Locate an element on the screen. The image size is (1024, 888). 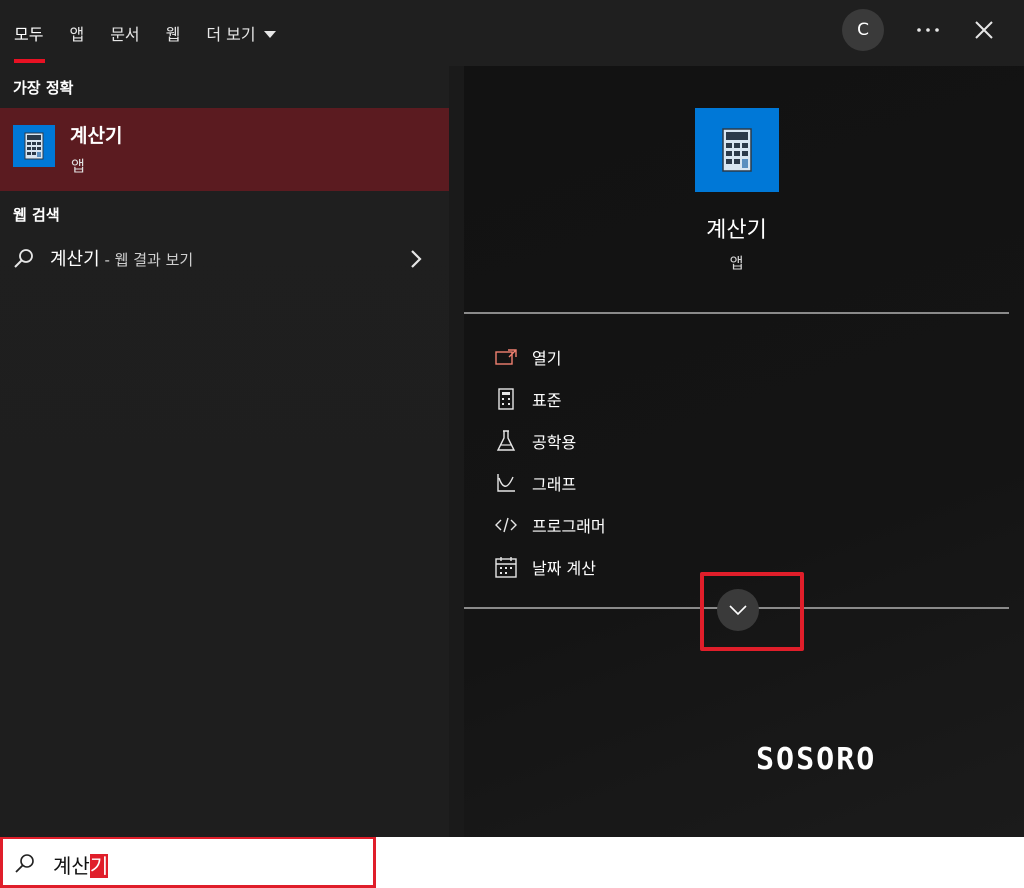
best-match-result: 계산기 앱 is located at coordinates (224, 149).